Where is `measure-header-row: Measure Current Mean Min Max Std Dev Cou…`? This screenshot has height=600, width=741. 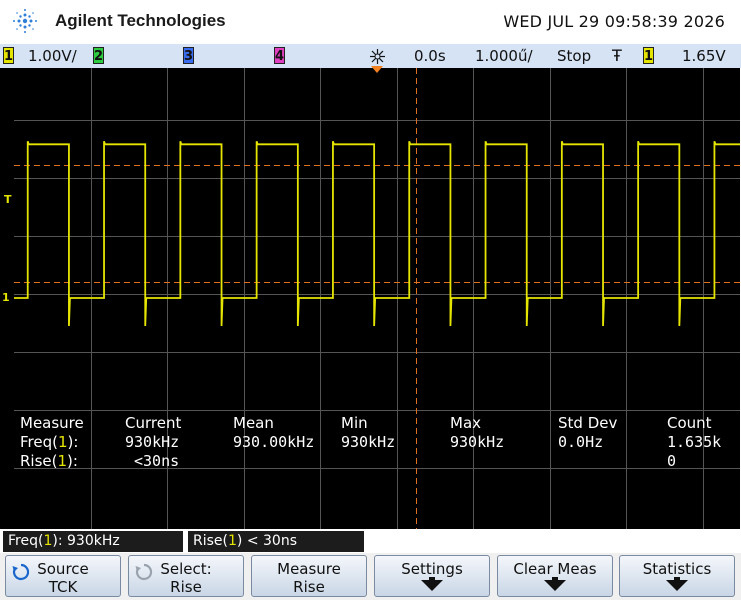 measure-header-row: Measure Current Mean Min Max Std Dev Cou… is located at coordinates (380, 423).